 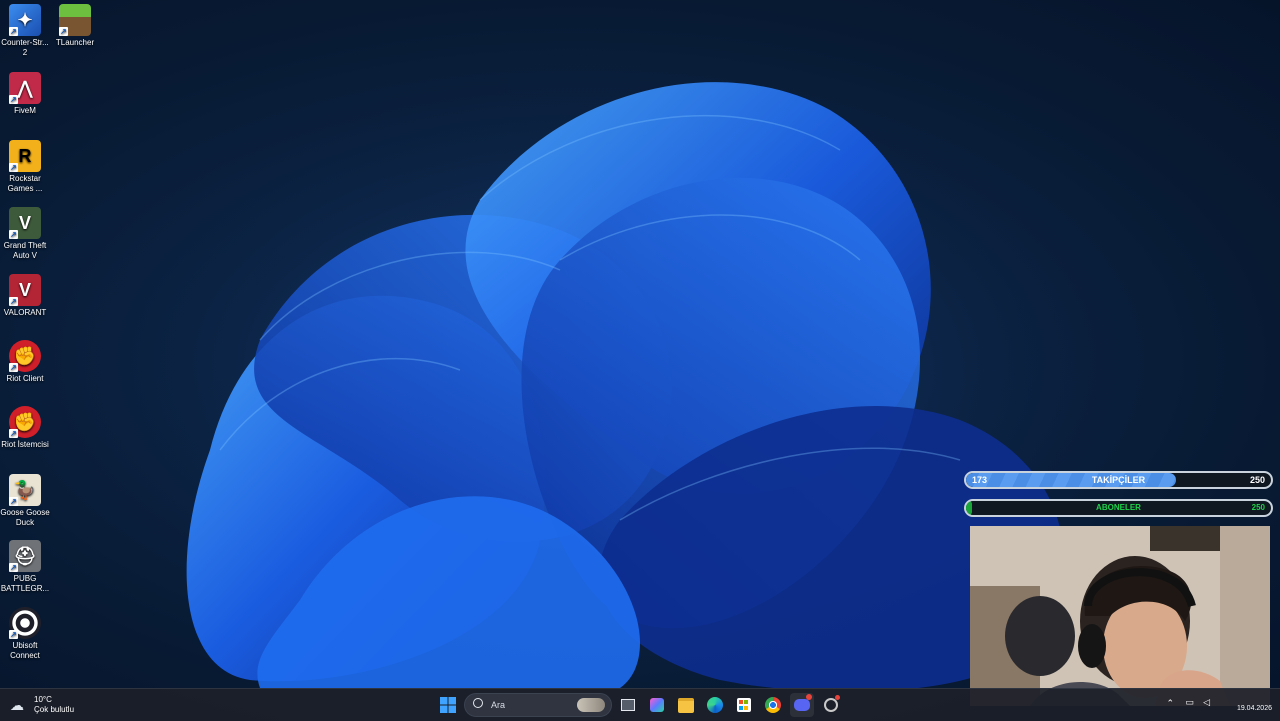 What do you see at coordinates (25, 378) in the screenshot?
I see `desktop-icon-label: Riot Client` at bounding box center [25, 378].